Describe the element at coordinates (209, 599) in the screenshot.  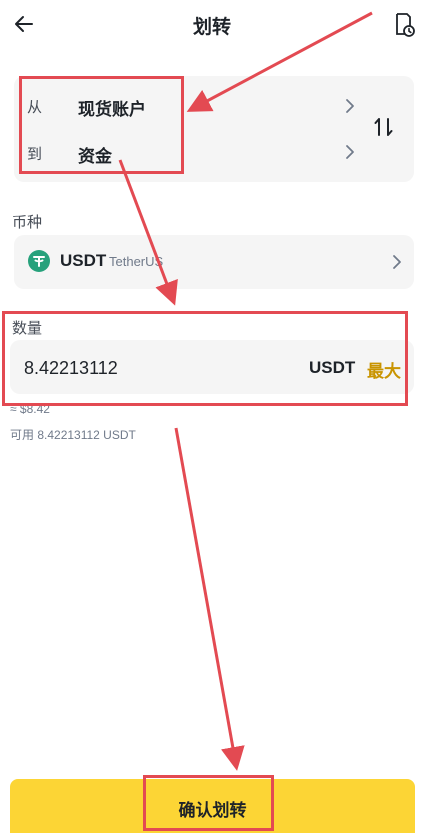
I see `annotation-arrow` at that location.